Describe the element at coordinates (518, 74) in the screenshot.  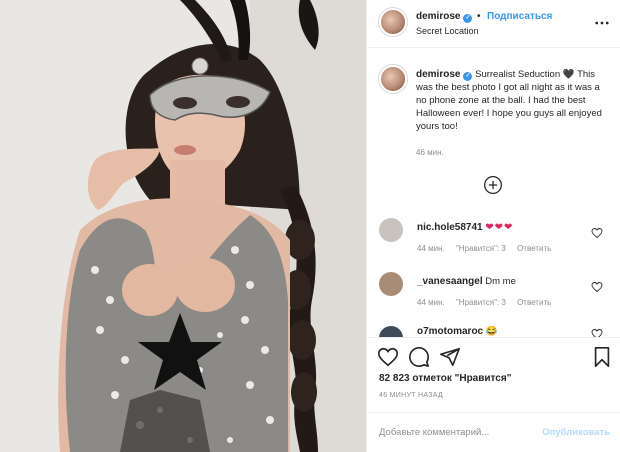
I see `caption-title: Surrealist Seduction` at that location.